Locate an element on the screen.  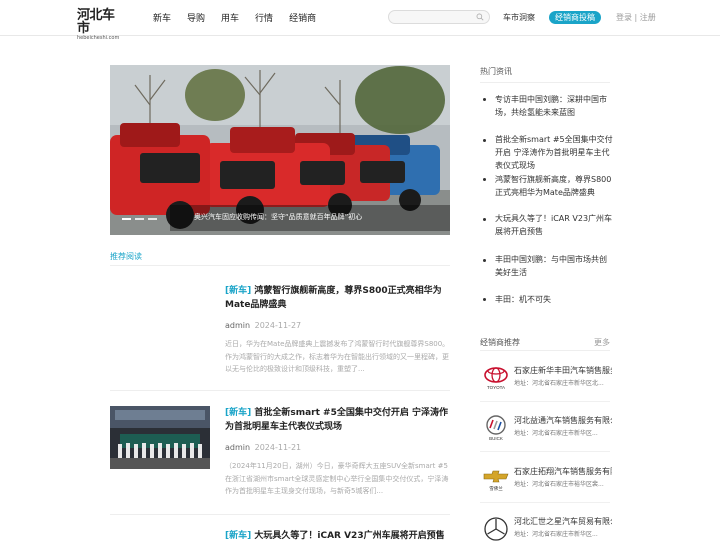
dealer-recommend-title: 经销商推荐 is located at coordinates (500, 342).